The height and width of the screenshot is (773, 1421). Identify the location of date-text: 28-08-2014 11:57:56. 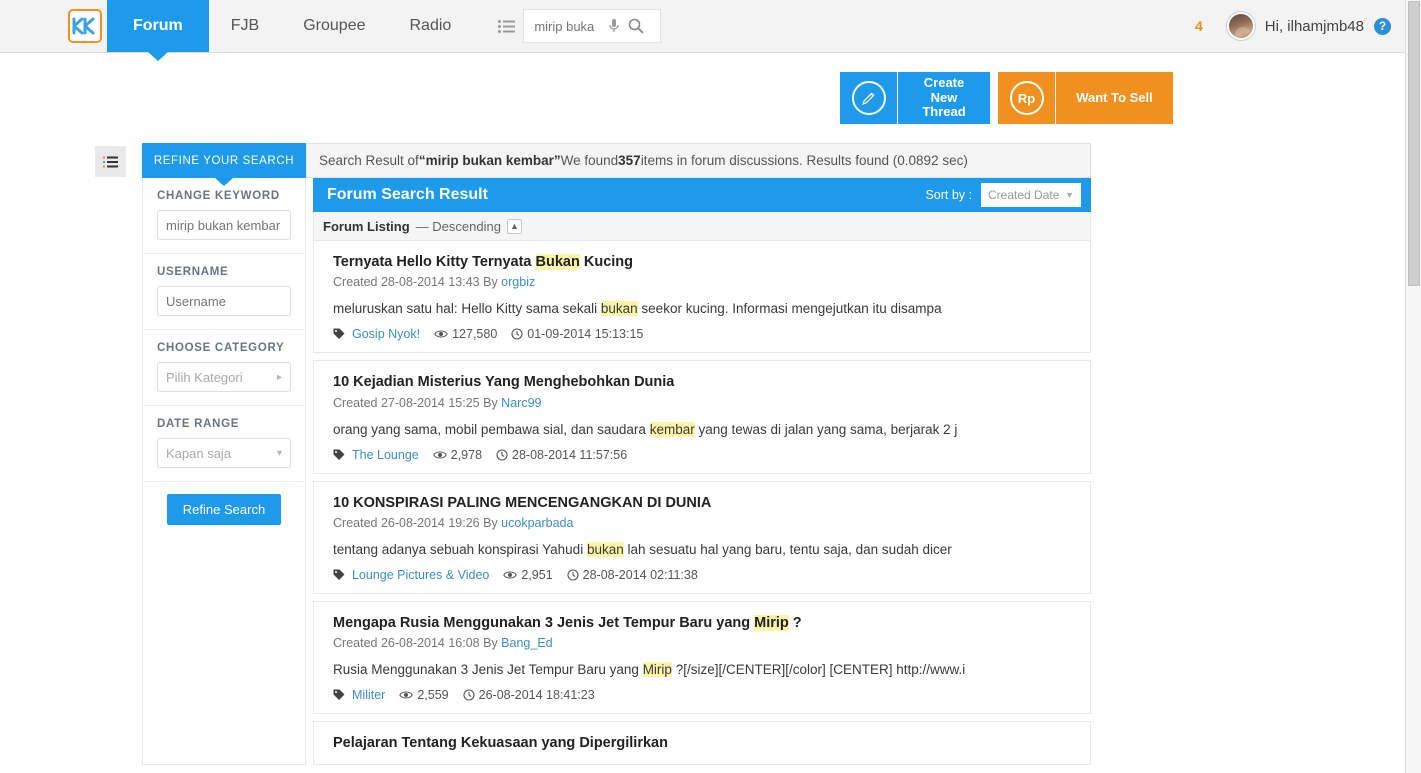
(570, 454).